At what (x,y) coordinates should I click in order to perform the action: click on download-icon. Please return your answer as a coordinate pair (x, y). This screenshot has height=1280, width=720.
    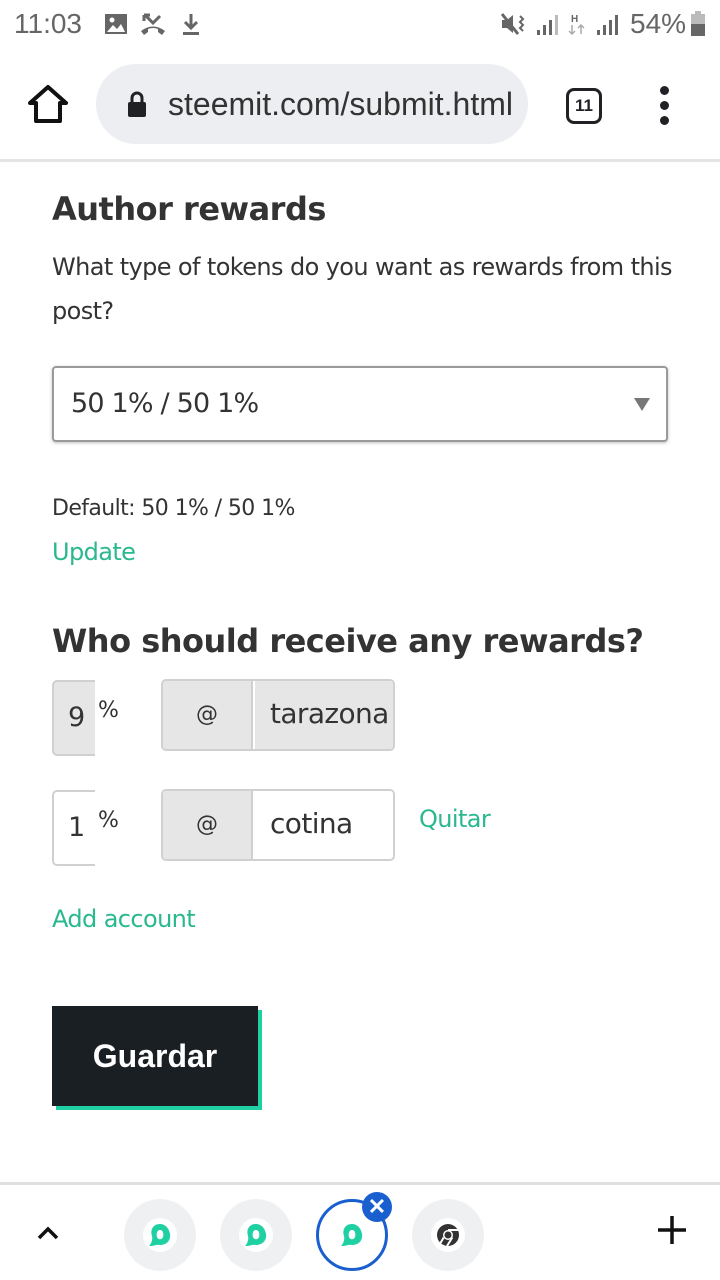
    Looking at the image, I should click on (191, 24).